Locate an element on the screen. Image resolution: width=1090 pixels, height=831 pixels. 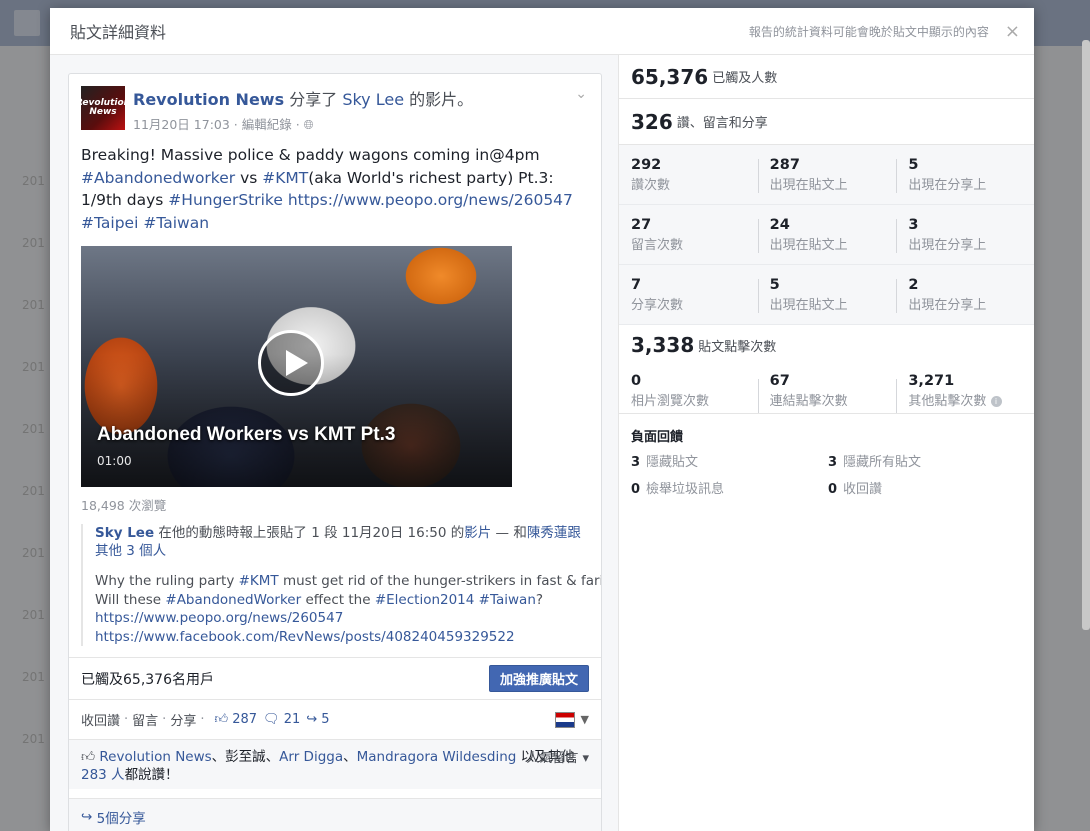
negative-stat: 0 檢舉垃圾訊息 is located at coordinates (678, 489).